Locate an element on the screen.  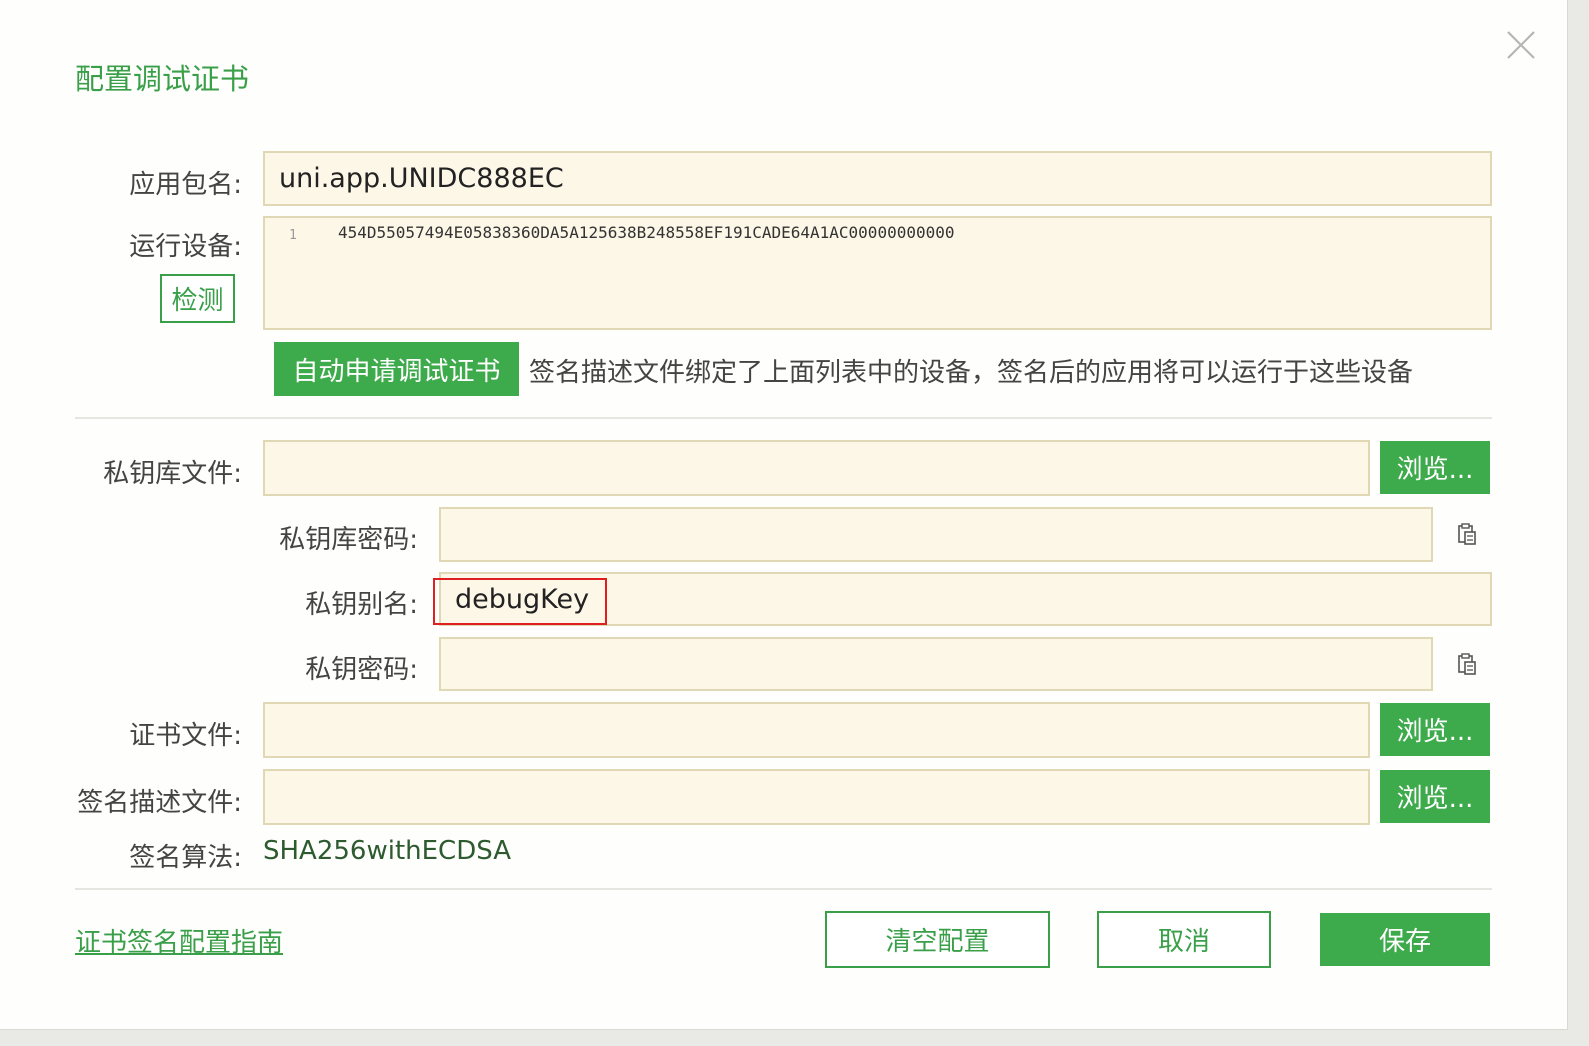
package-name-field: uni.app.UNIDC888EC is located at coordinates (877, 178).